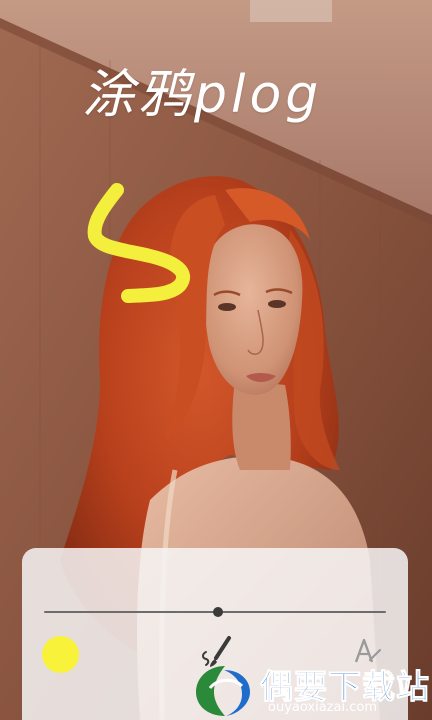 Image resolution: width=432 pixels, height=720 pixels. I want to click on brush-color-swatch, so click(60, 654).